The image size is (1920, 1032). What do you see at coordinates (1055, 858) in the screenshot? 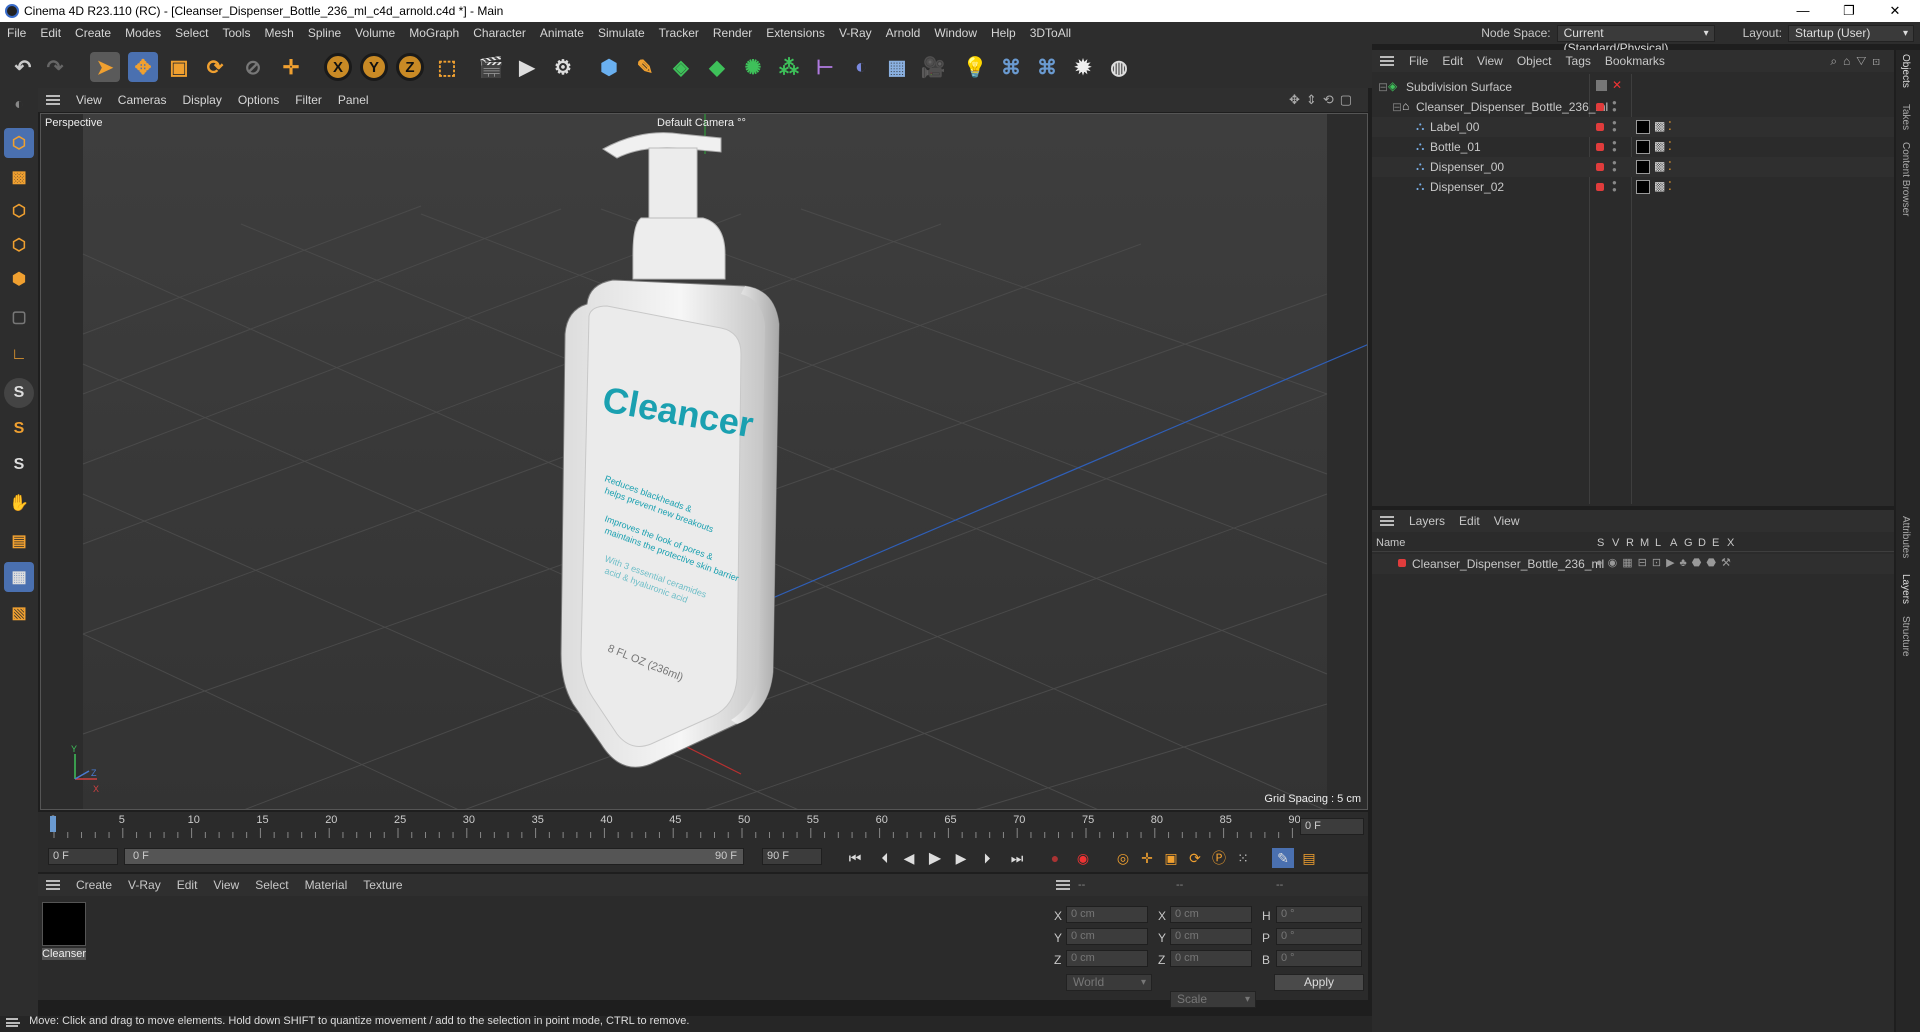
I see `record-keys-icon: ●` at bounding box center [1055, 858].